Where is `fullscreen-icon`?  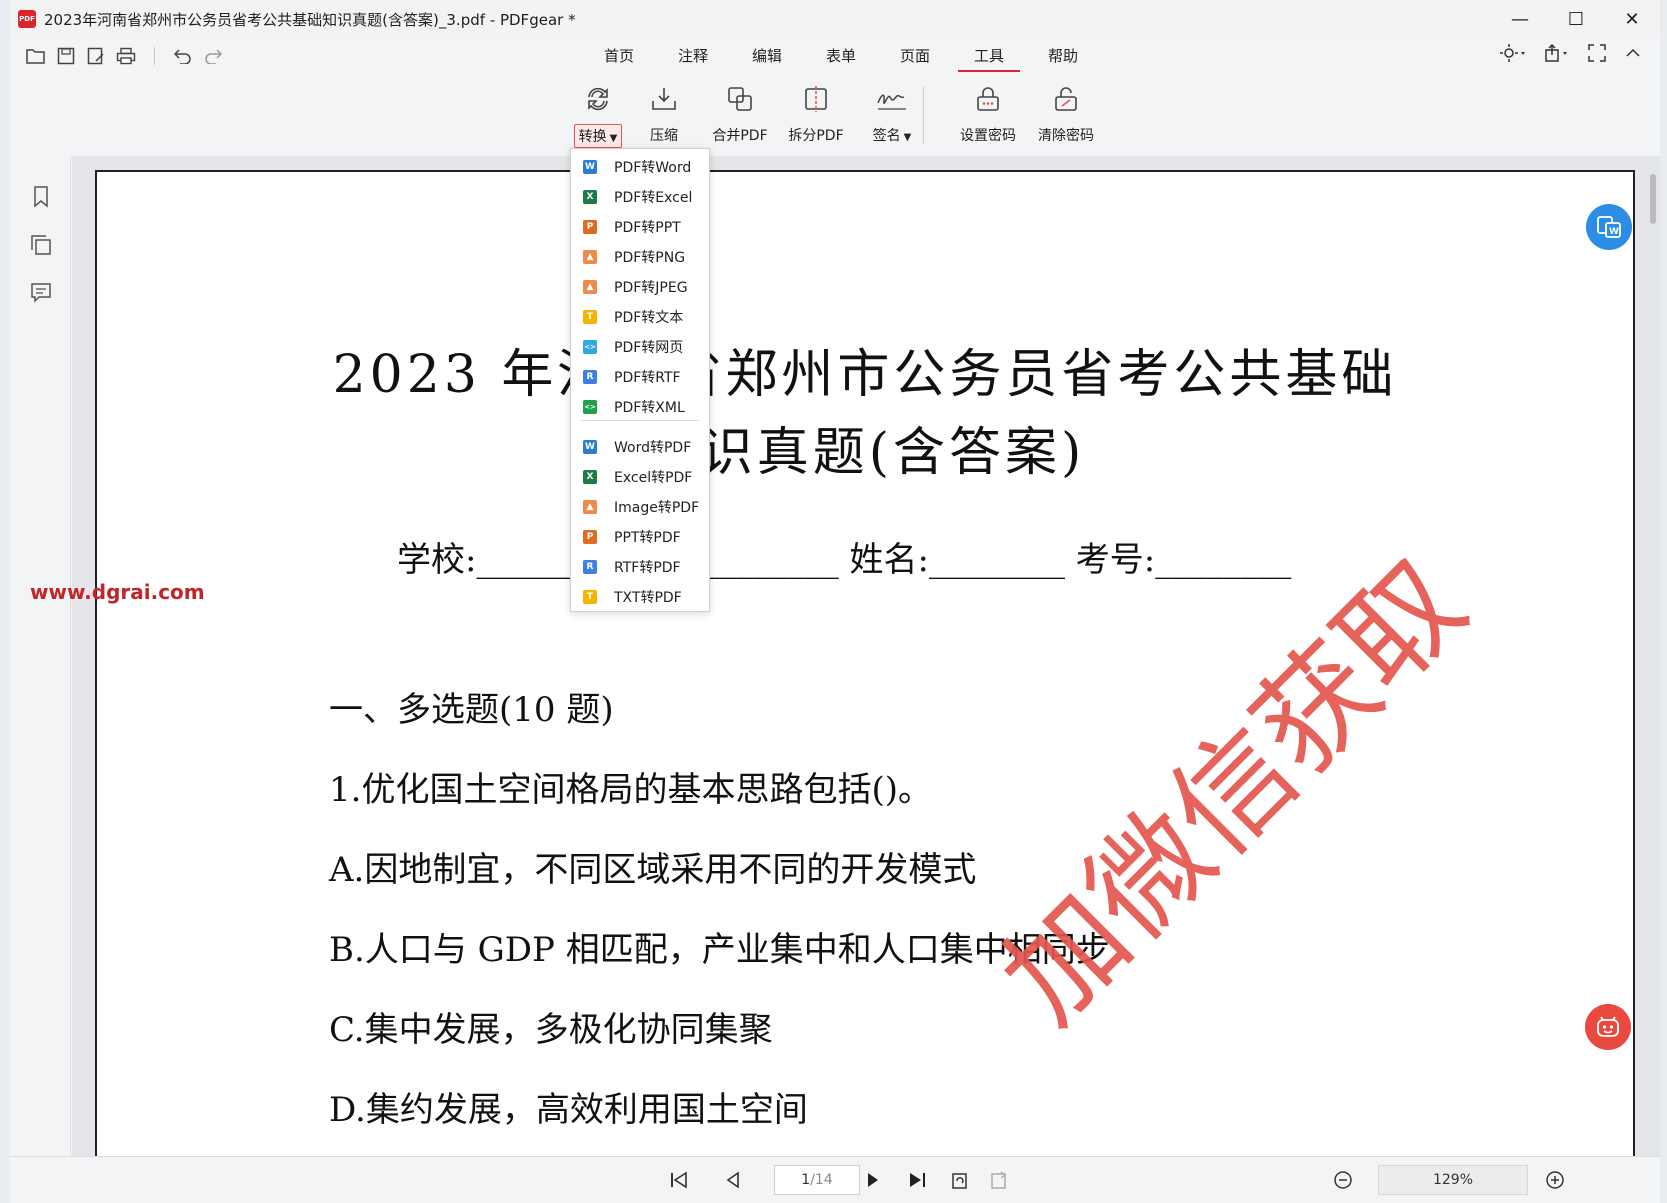 fullscreen-icon is located at coordinates (1597, 55).